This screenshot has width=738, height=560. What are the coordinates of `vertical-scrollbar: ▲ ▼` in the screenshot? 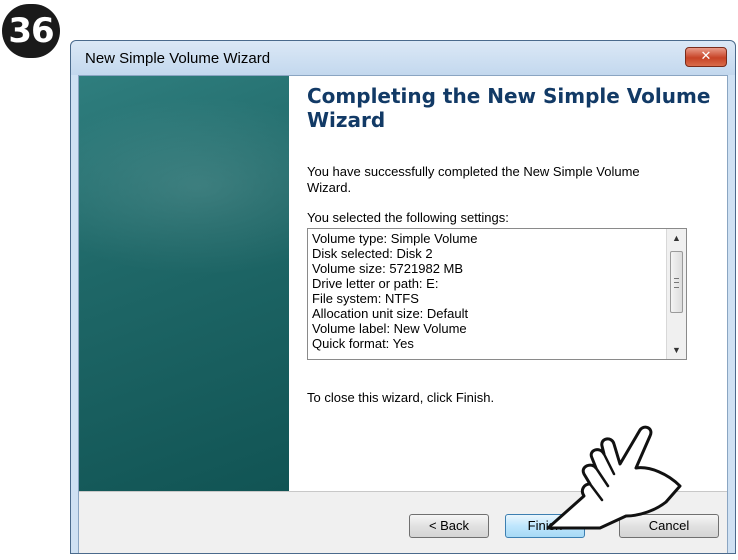 It's located at (676, 294).